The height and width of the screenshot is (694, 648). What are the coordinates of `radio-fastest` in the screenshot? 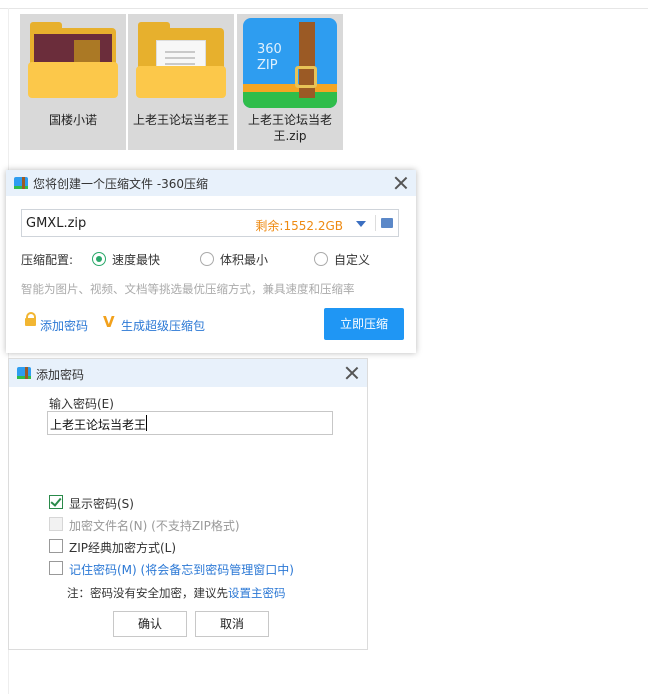 It's located at (99, 259).